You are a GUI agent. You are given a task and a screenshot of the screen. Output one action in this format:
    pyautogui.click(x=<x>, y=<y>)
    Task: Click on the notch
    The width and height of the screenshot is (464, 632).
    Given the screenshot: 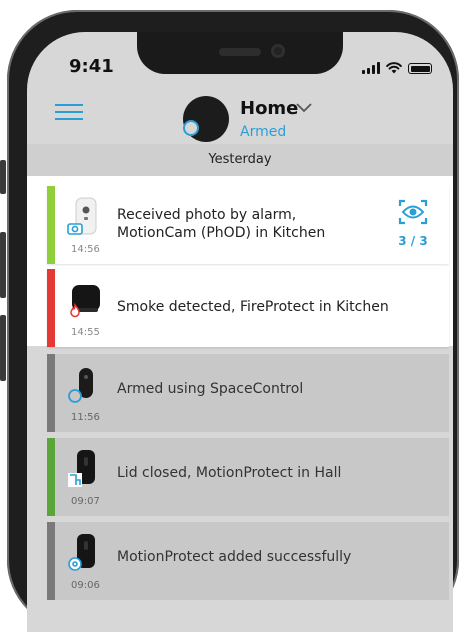 What is the action you would take?
    pyautogui.click(x=240, y=53)
    